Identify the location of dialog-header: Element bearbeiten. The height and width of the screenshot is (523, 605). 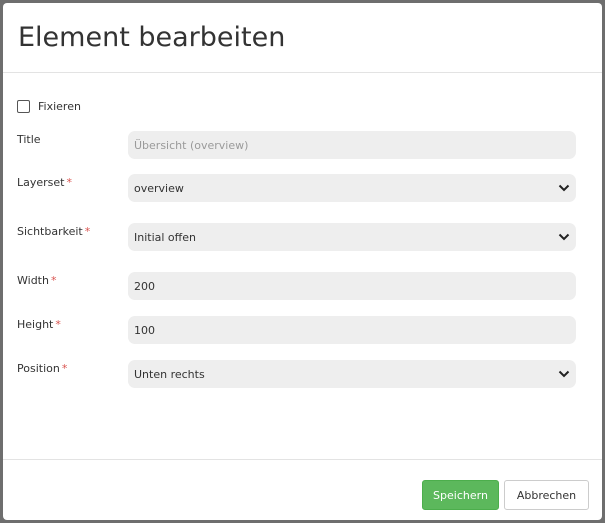
(302, 38).